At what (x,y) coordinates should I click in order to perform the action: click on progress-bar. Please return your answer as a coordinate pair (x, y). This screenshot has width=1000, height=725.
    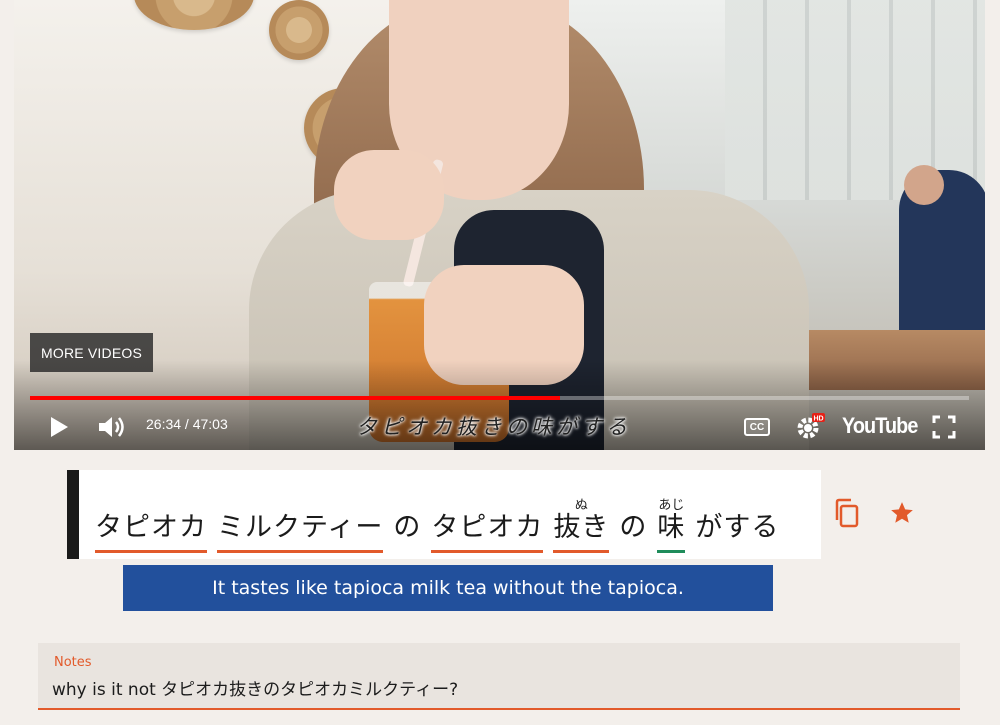
    Looking at the image, I should click on (499, 398).